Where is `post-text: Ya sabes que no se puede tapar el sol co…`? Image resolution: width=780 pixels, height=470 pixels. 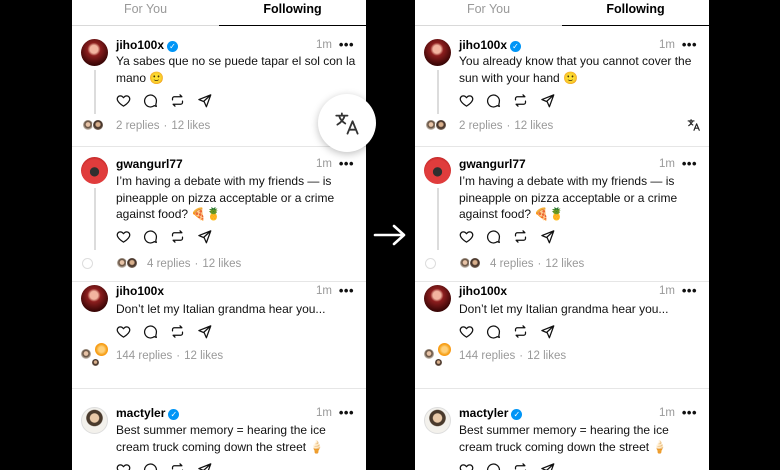 post-text: Ya sabes que no se puede tapar el sol co… is located at coordinates (236, 69).